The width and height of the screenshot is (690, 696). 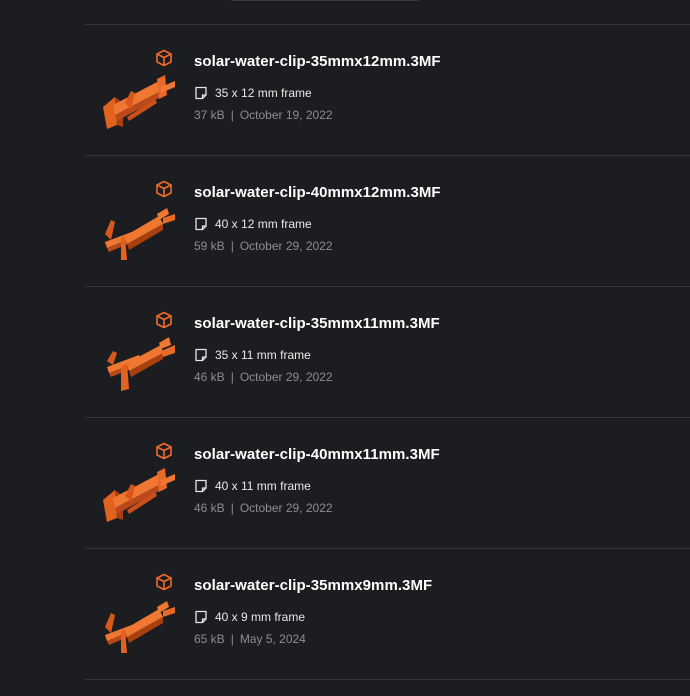 What do you see at coordinates (313, 585) in the screenshot?
I see `file-name-link: solar-water-clip-35mmx9mm.3MF` at bounding box center [313, 585].